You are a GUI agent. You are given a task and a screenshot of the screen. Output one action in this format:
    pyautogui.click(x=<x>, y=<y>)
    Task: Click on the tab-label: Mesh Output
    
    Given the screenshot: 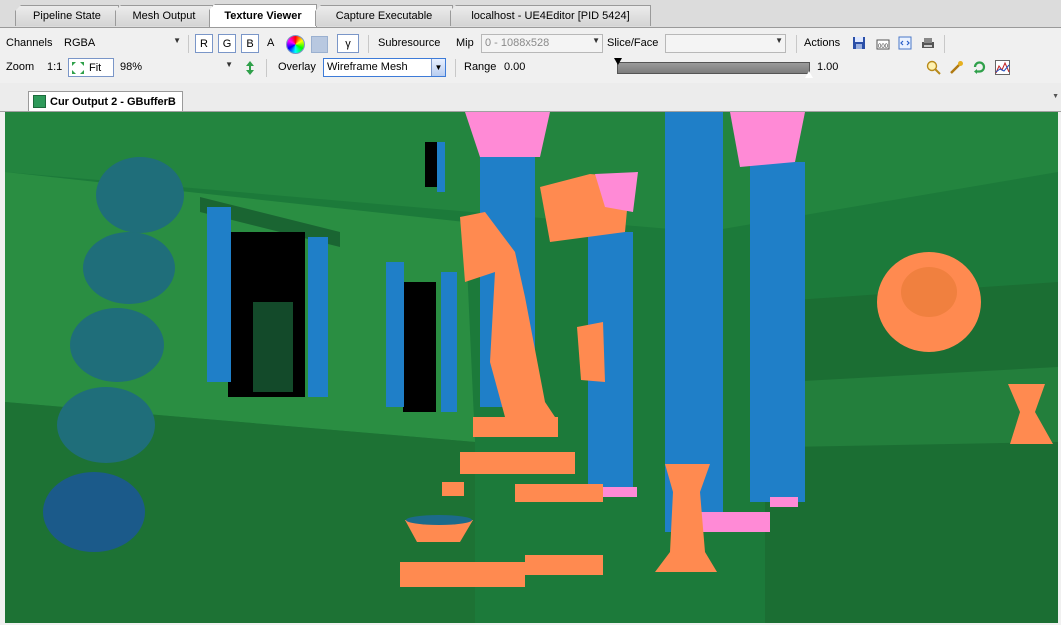 What is the action you would take?
    pyautogui.click(x=164, y=16)
    